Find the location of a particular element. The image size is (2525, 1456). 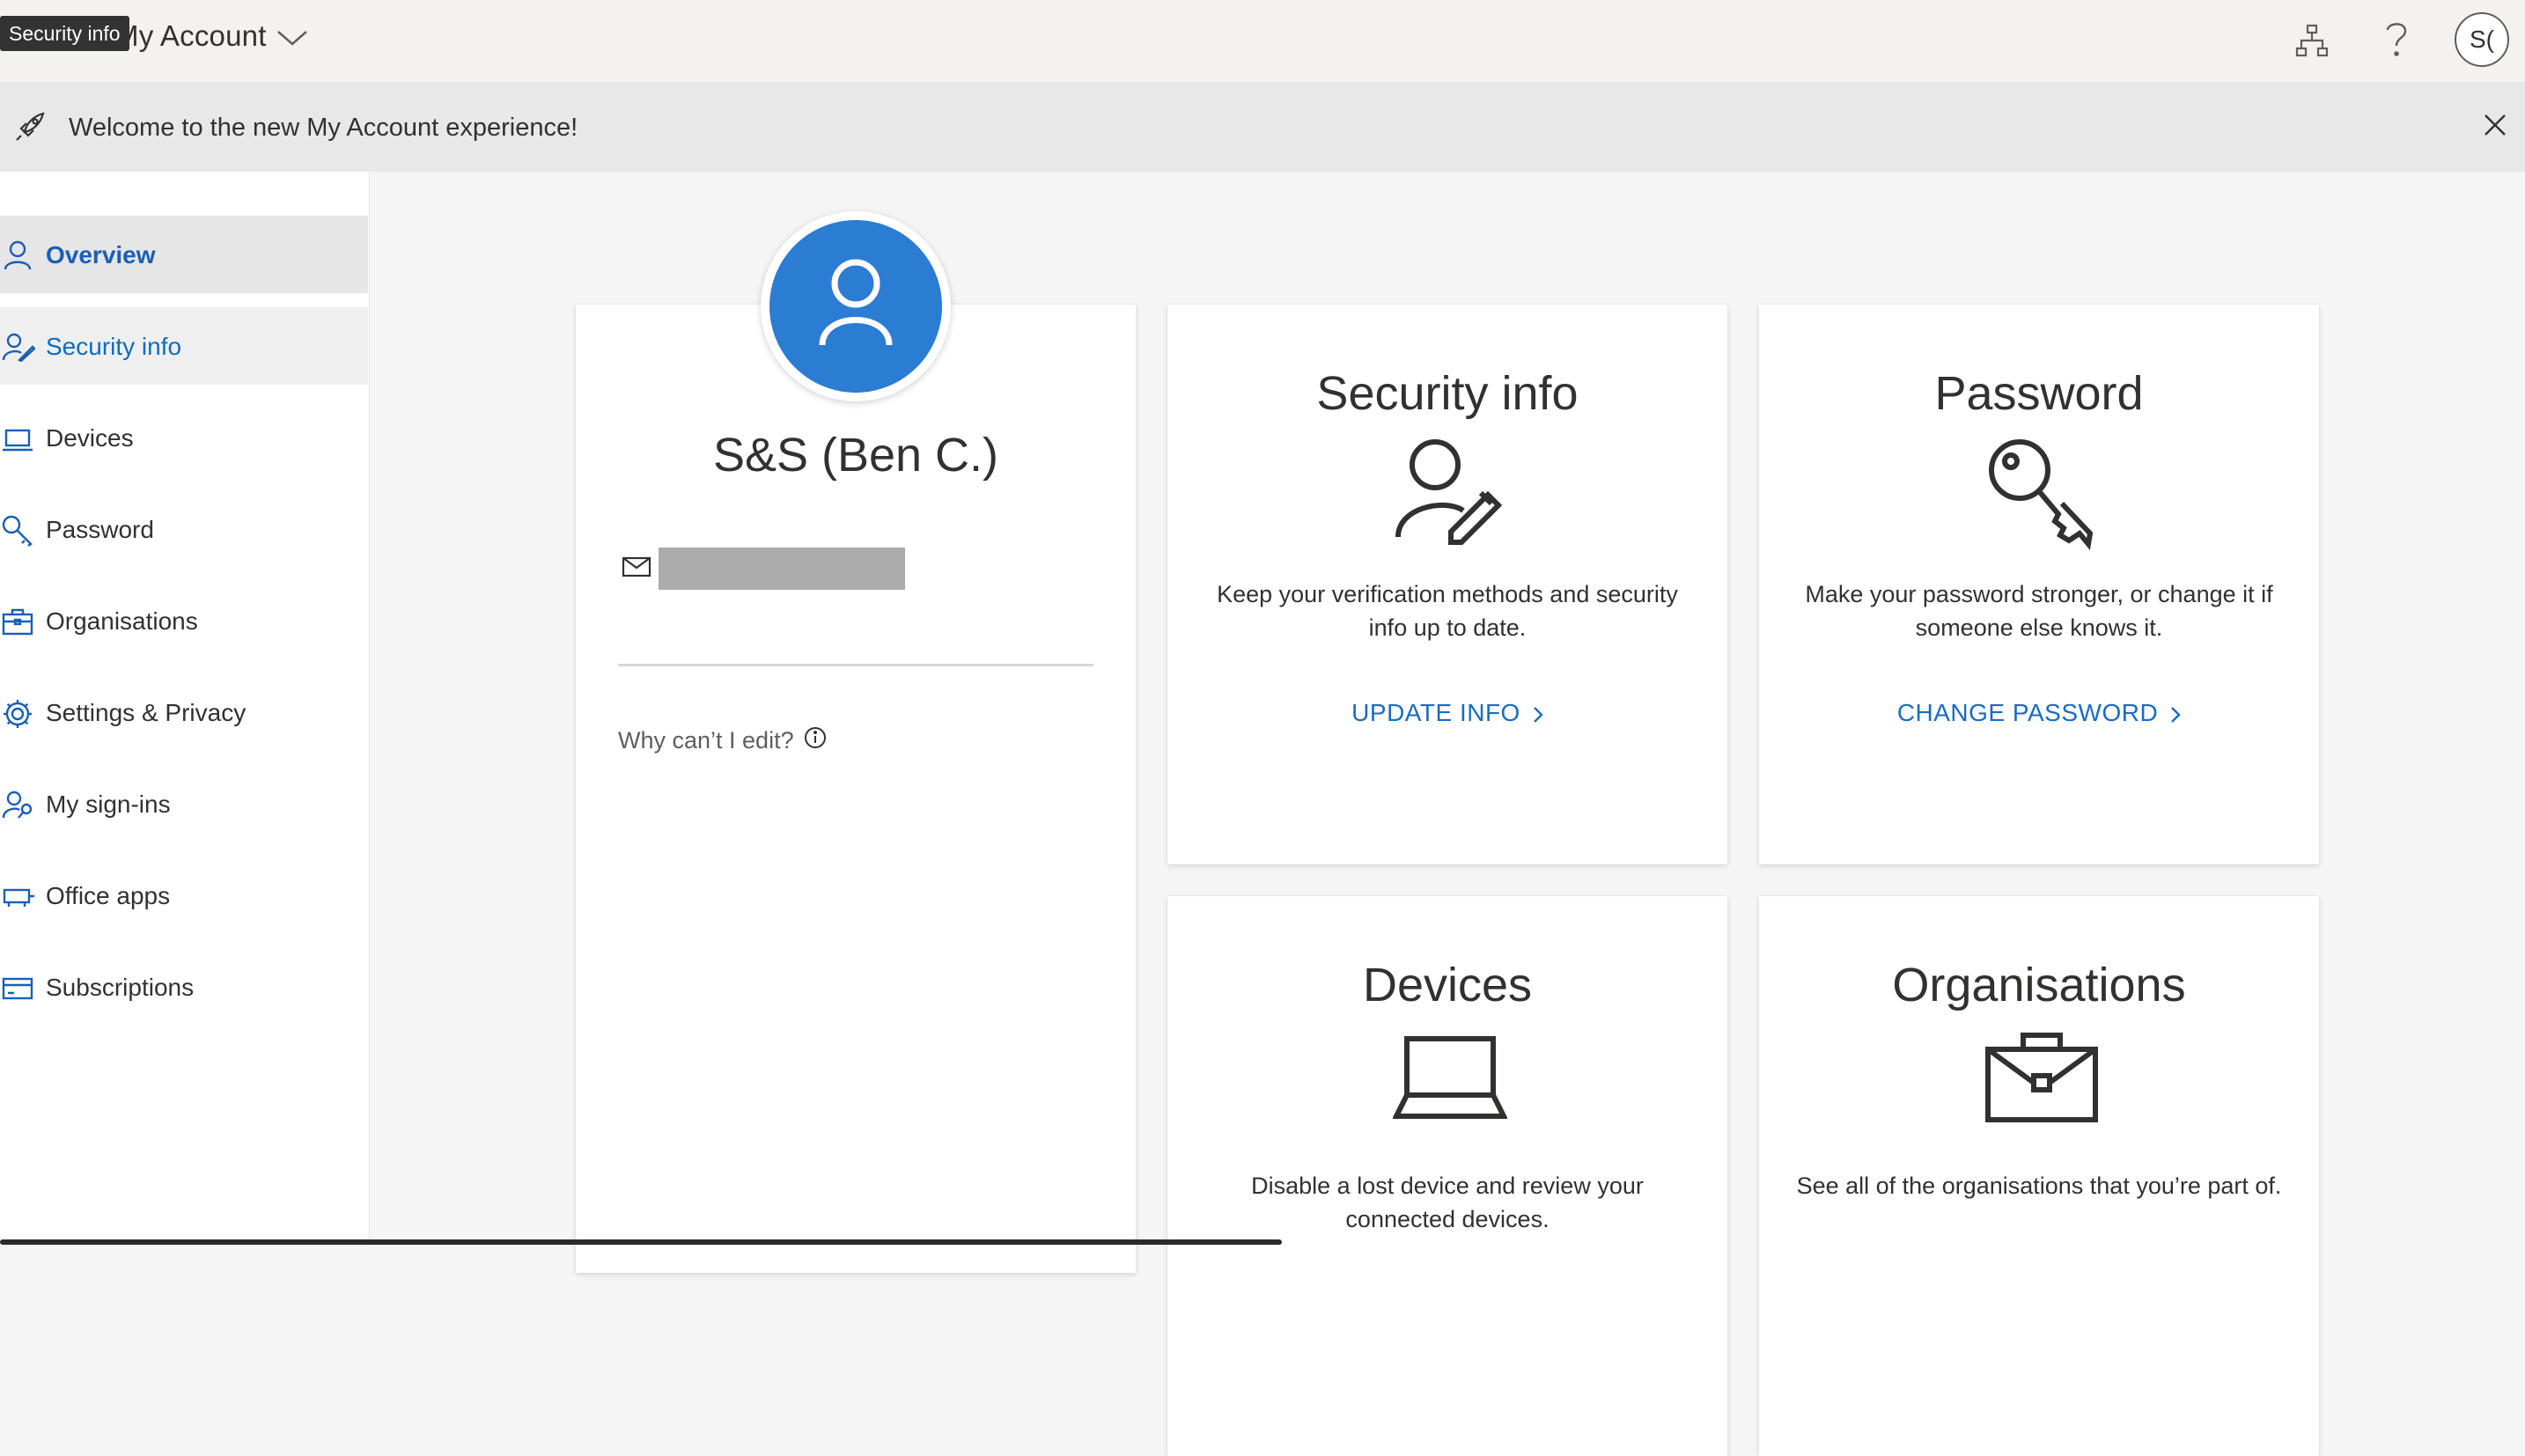

close-icon is located at coordinates (2495, 125).